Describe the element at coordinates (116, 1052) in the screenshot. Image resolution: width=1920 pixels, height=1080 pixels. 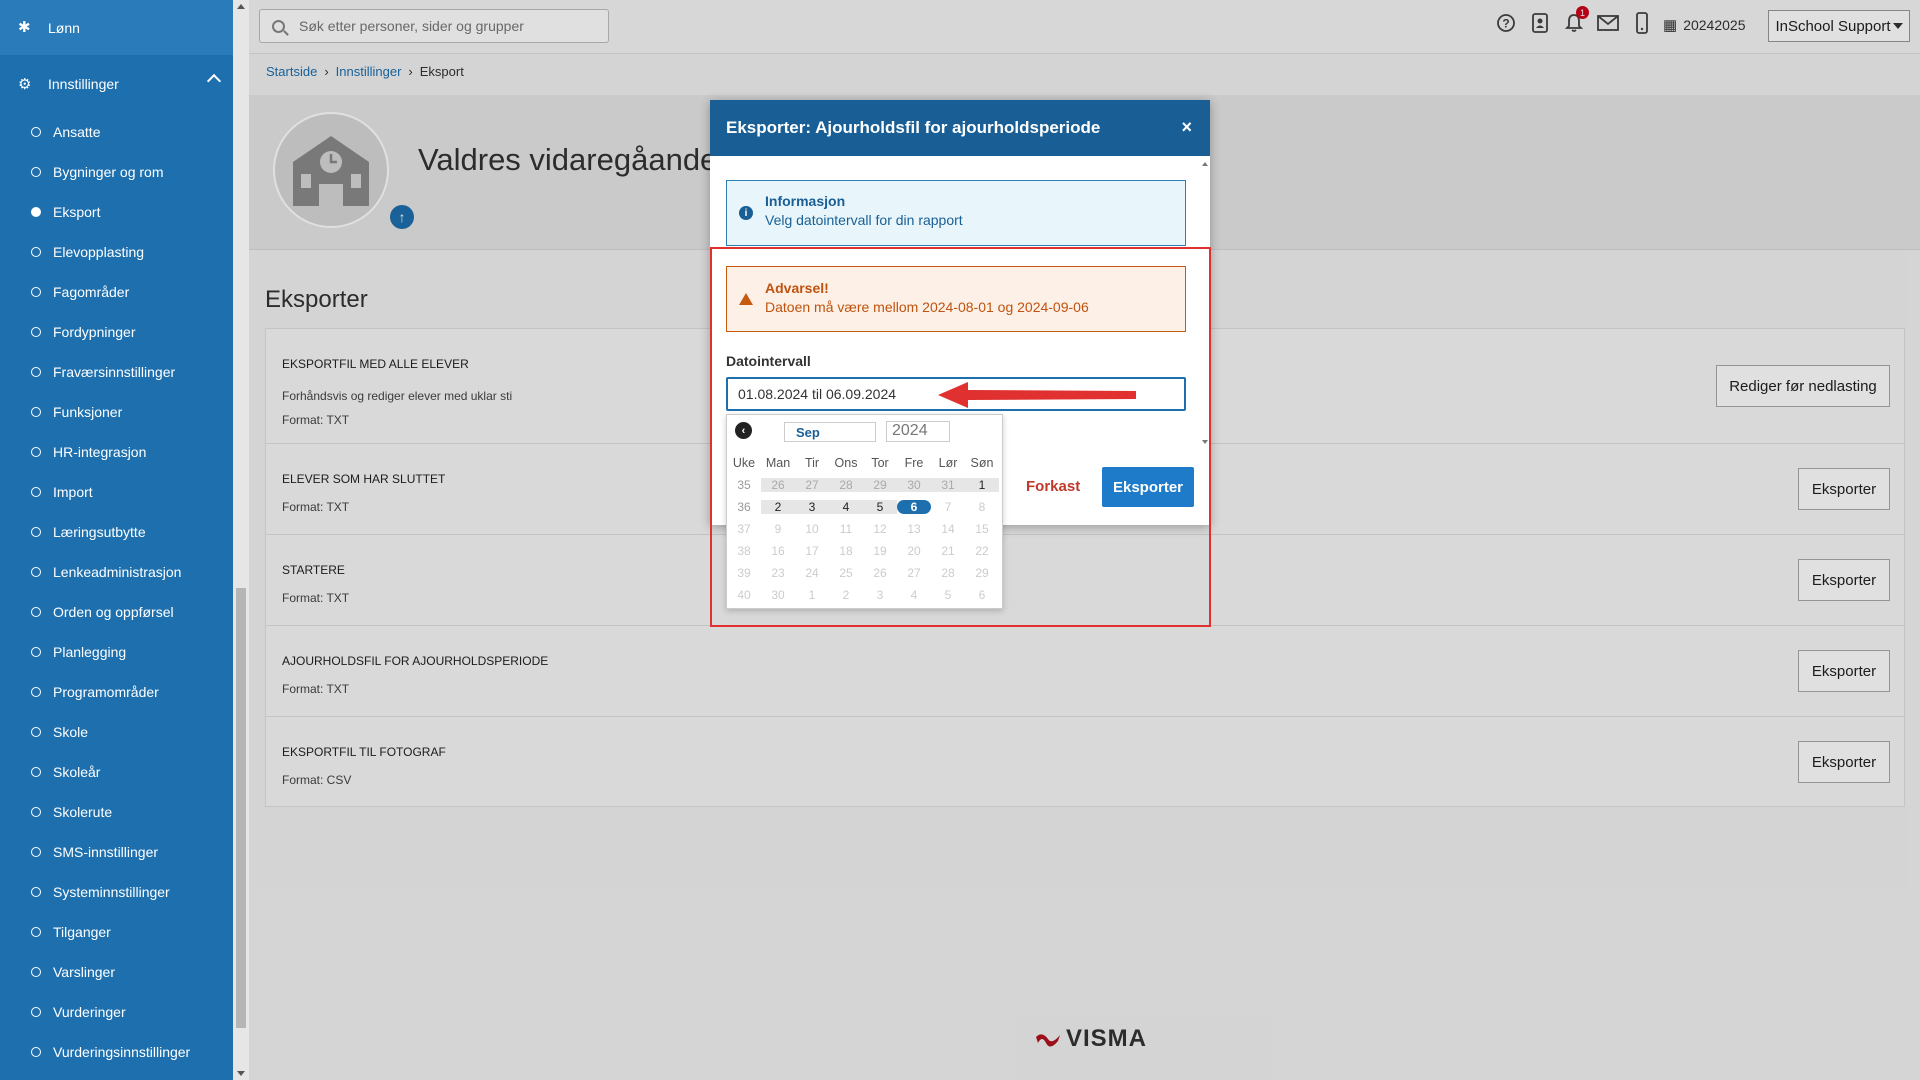
I see `sidebar-item: Vurderingsinnstillinger` at that location.